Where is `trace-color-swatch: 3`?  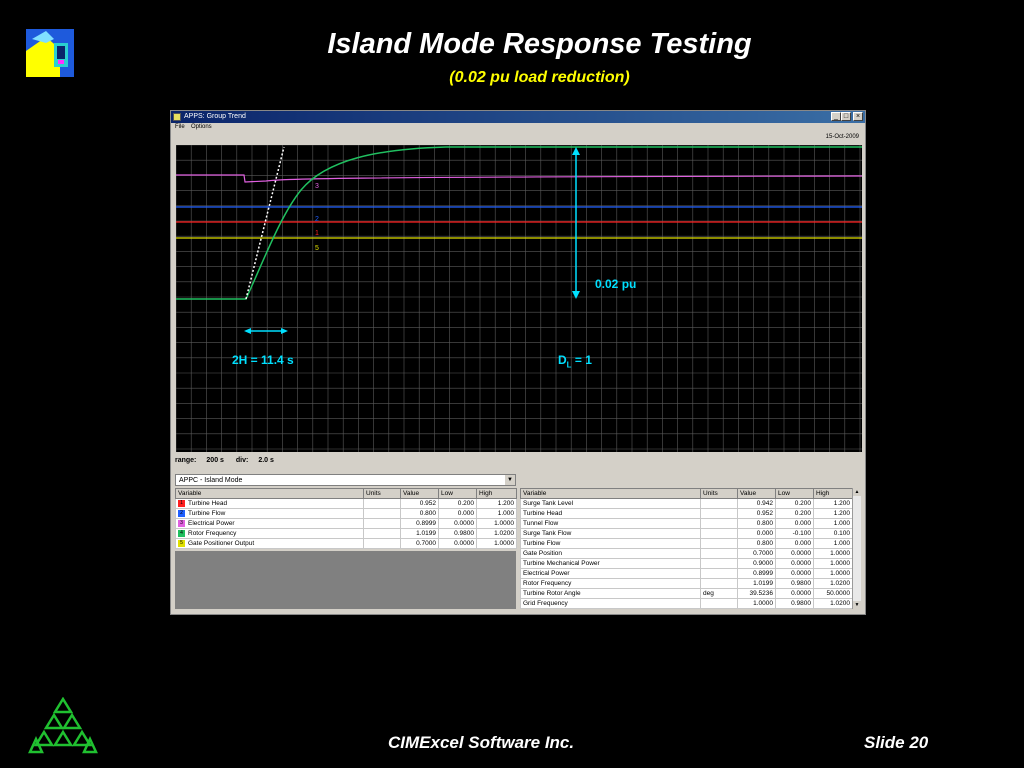
trace-color-swatch: 3 is located at coordinates (181, 523).